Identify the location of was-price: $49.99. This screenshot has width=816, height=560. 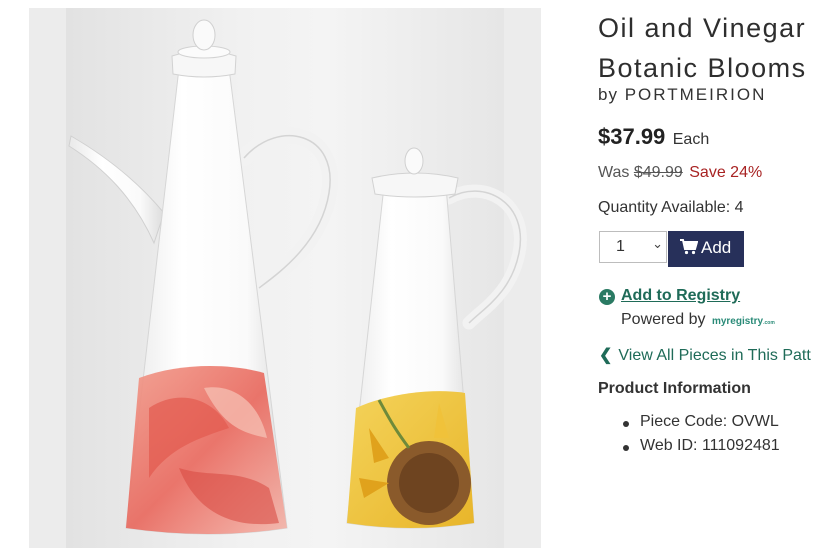
(658, 172).